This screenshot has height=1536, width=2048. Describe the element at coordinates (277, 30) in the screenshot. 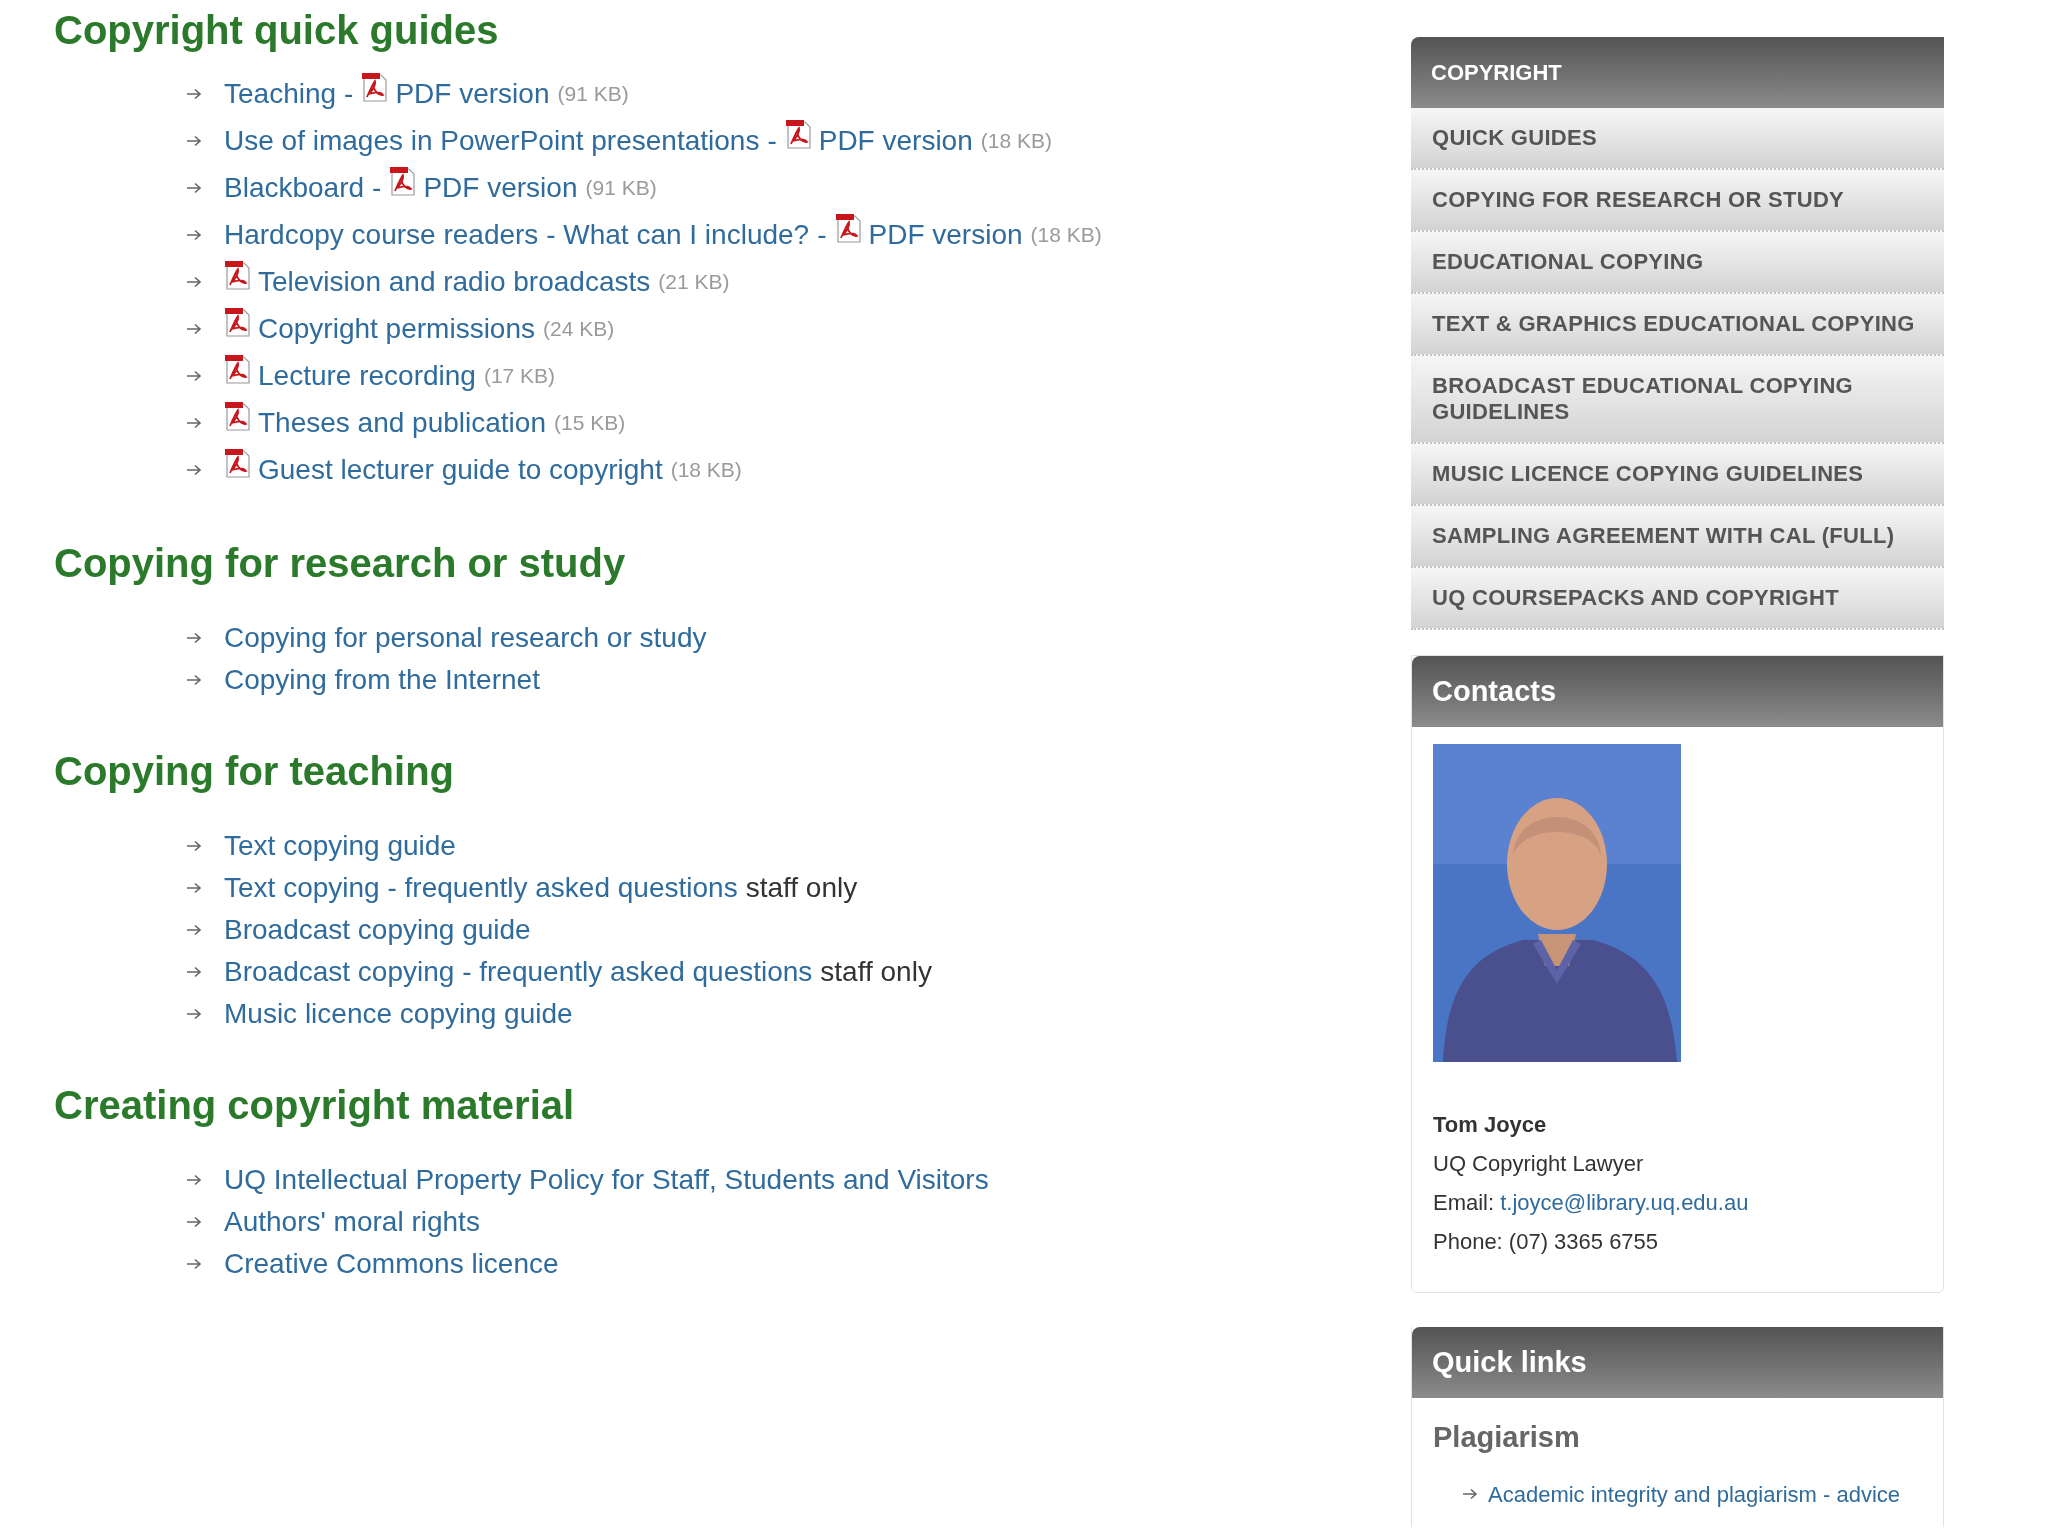

I see `section-heading: Copyright quick guides` at that location.